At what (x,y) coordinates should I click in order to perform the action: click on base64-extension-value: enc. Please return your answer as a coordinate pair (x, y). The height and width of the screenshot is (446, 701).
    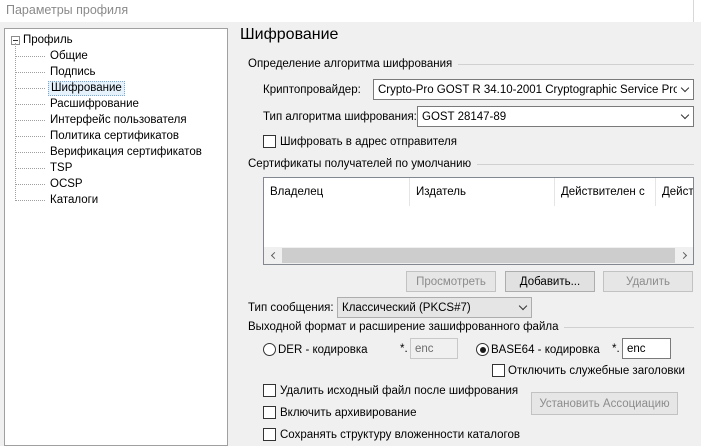
    Looking at the image, I should click on (636, 348).